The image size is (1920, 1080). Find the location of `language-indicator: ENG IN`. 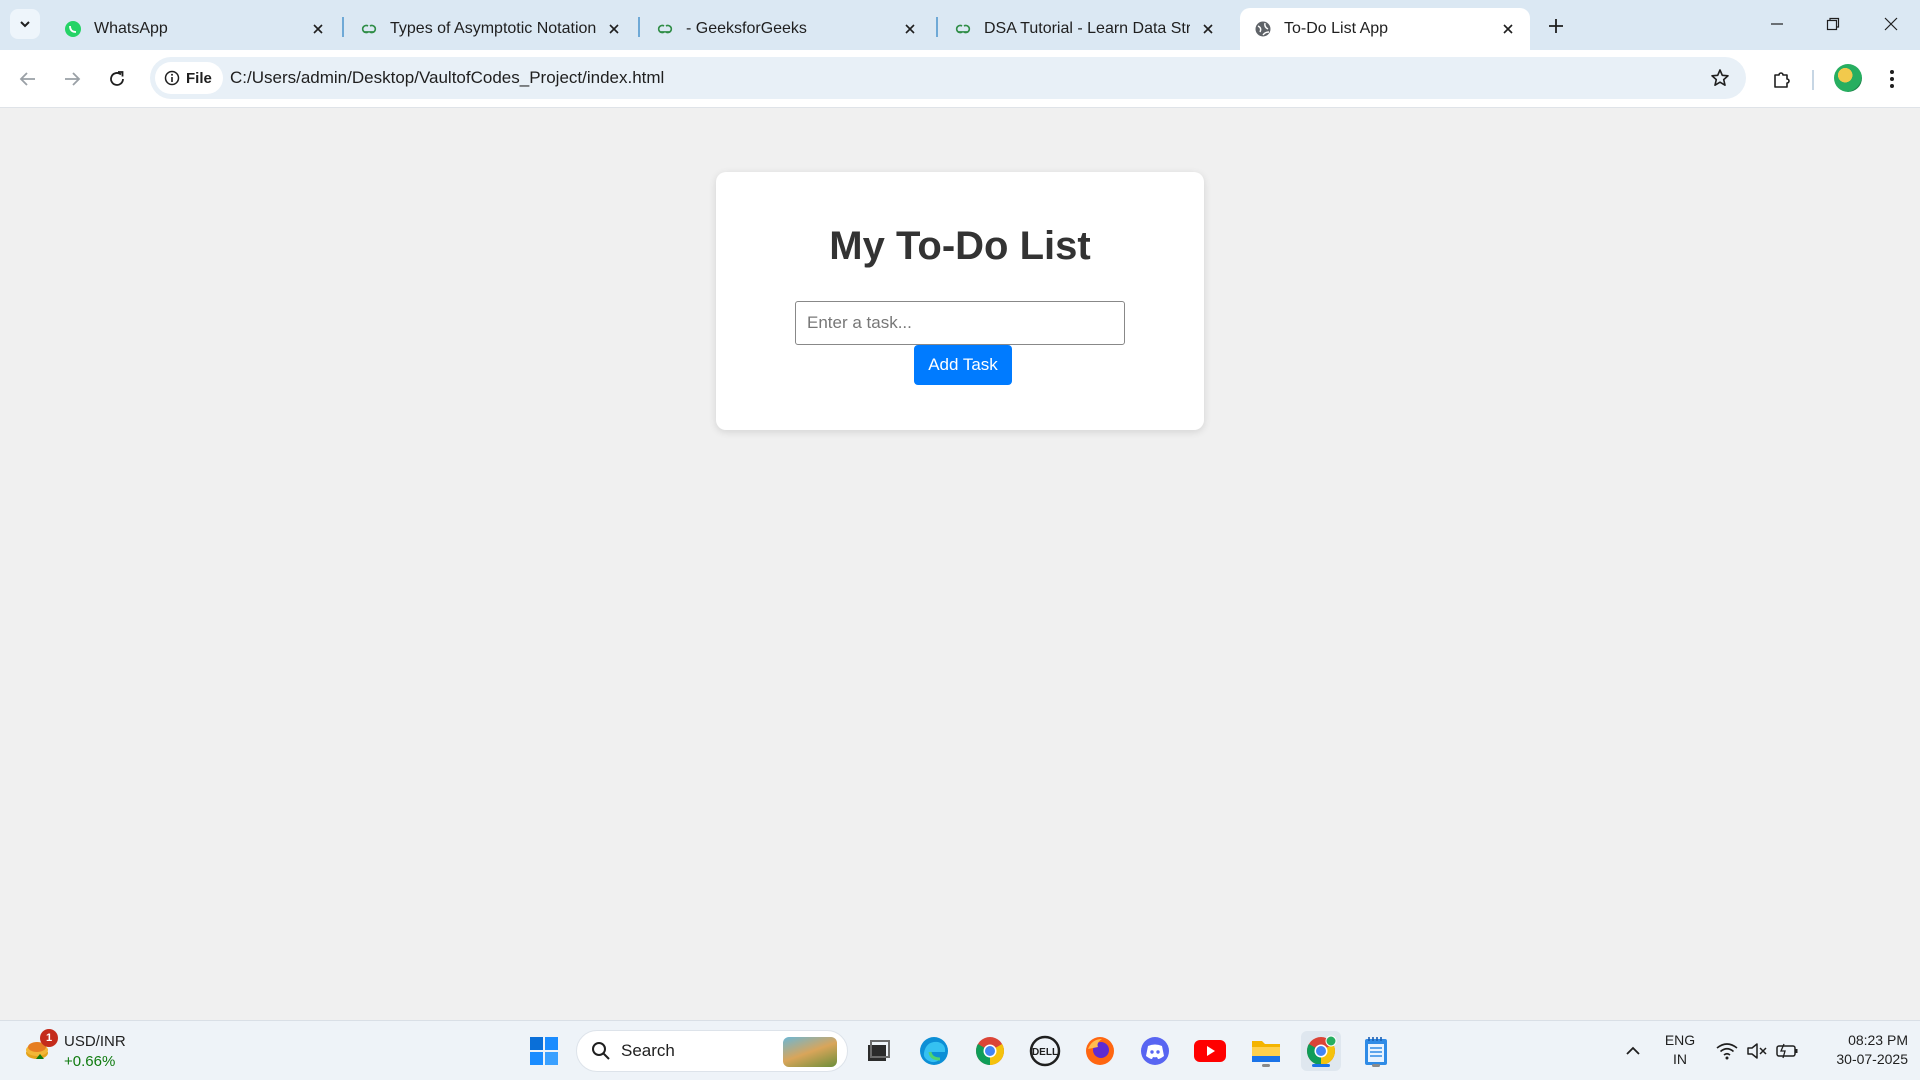

language-indicator: ENG IN is located at coordinates (1680, 1050).